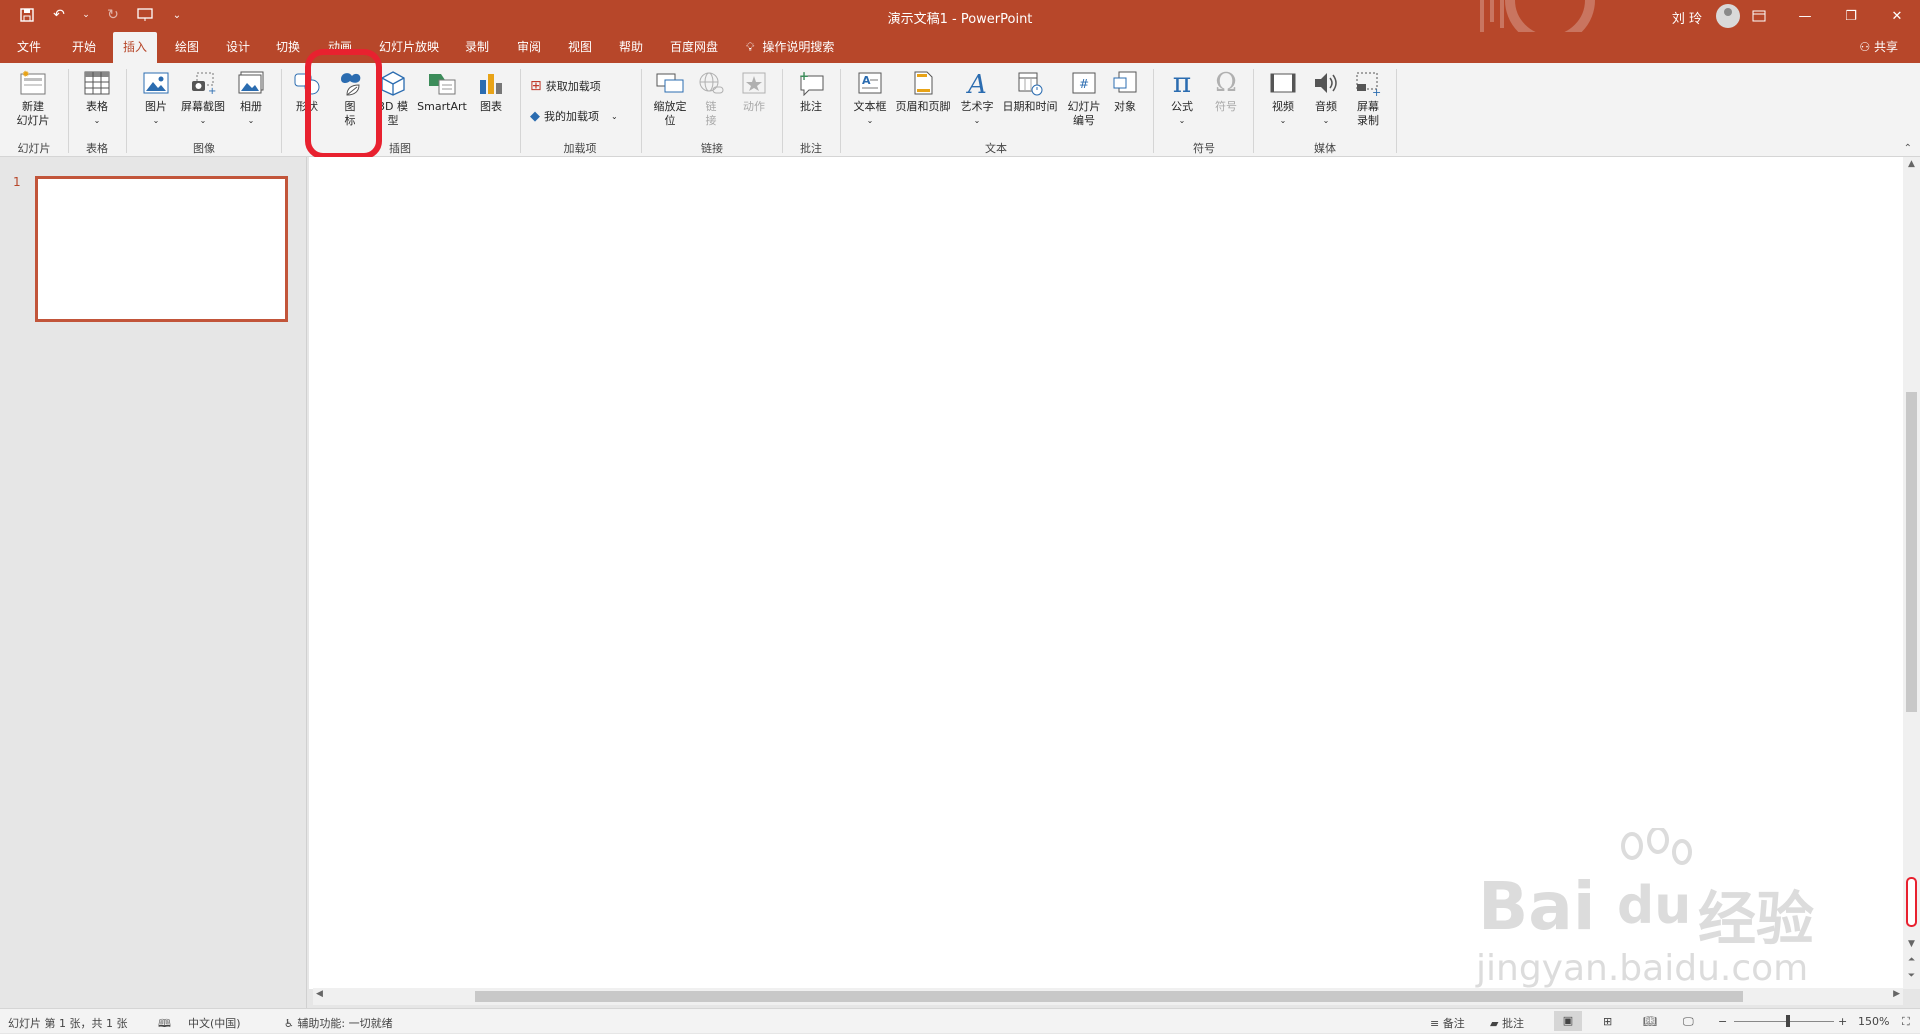  I want to click on textbox-button: A 文本框 ⌄, so click(870, 98).